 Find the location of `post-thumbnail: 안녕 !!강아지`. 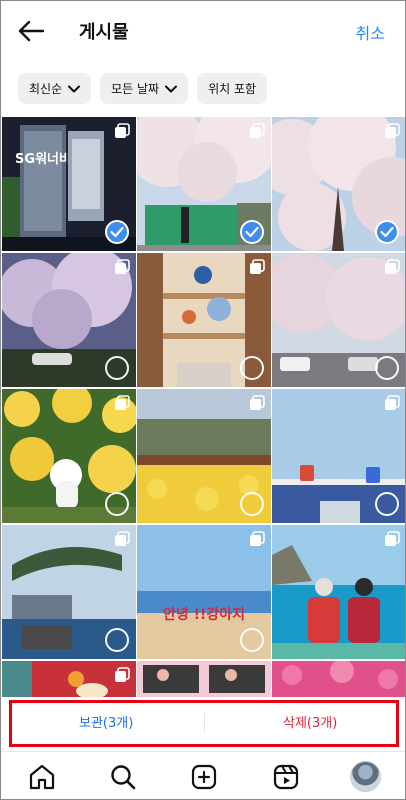

post-thumbnail: 안녕 !!강아지 is located at coordinates (204, 592).